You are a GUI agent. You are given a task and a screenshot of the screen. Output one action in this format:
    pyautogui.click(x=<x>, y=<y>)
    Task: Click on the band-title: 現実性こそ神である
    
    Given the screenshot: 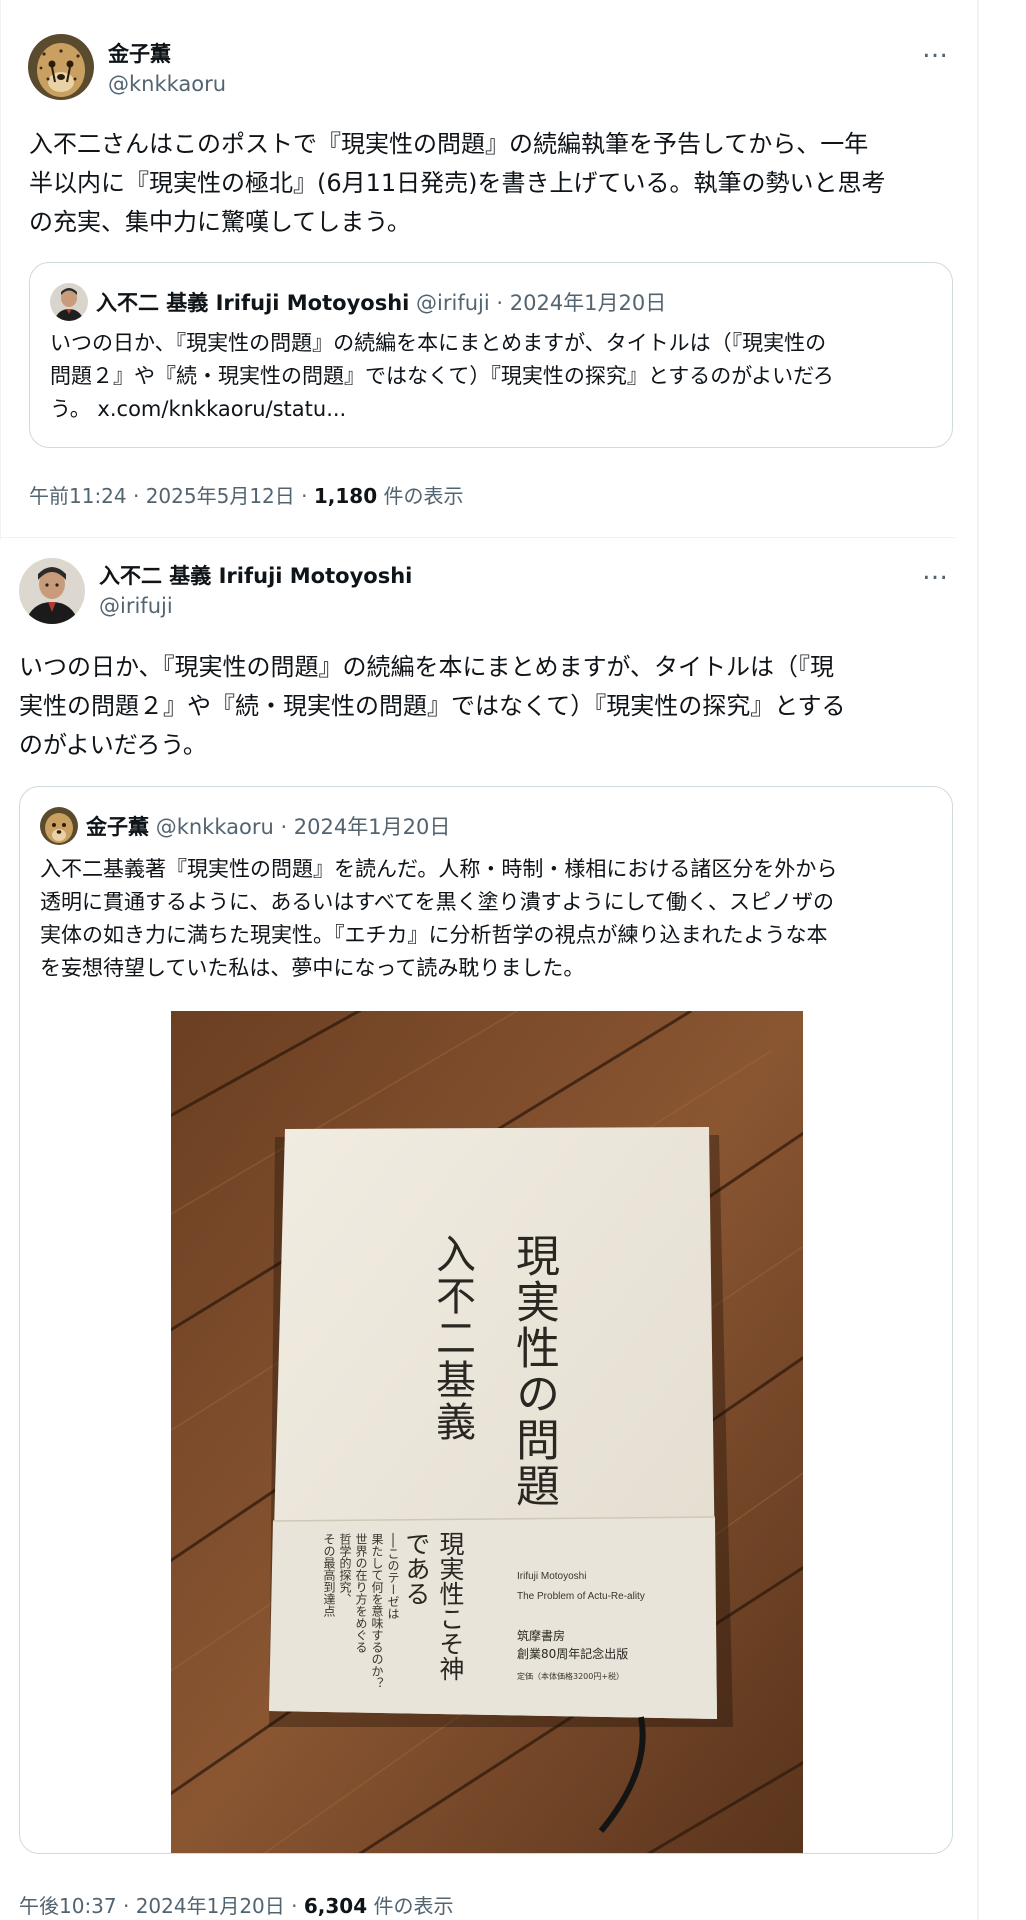 What is the action you would take?
    pyautogui.click(x=433, y=1606)
    